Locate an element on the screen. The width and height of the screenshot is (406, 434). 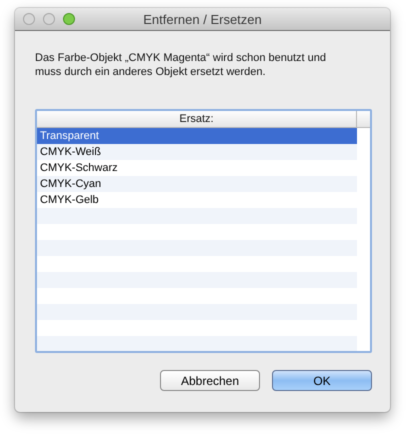
minimize-icon is located at coordinates (49, 19).